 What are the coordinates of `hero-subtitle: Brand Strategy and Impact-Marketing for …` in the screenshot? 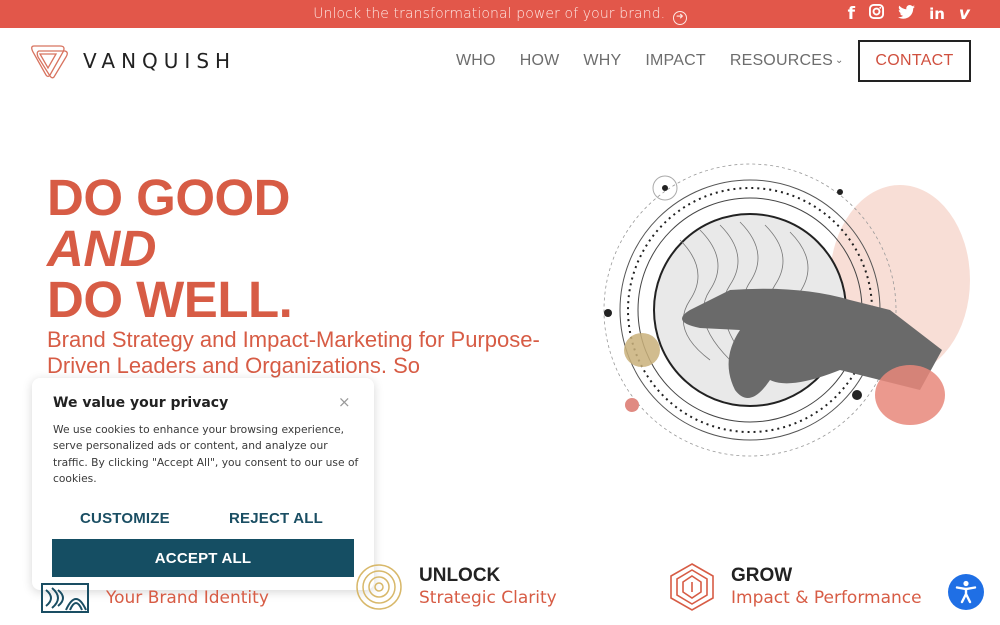 It's located at (293, 352).